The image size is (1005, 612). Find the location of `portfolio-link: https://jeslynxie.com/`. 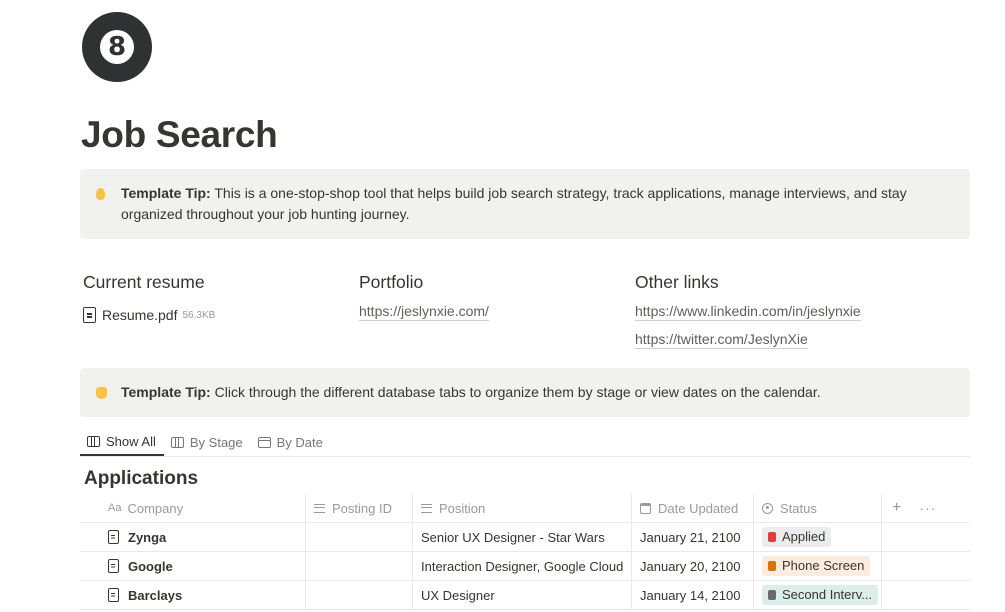

portfolio-link: https://jeslynxie.com/ is located at coordinates (424, 311).